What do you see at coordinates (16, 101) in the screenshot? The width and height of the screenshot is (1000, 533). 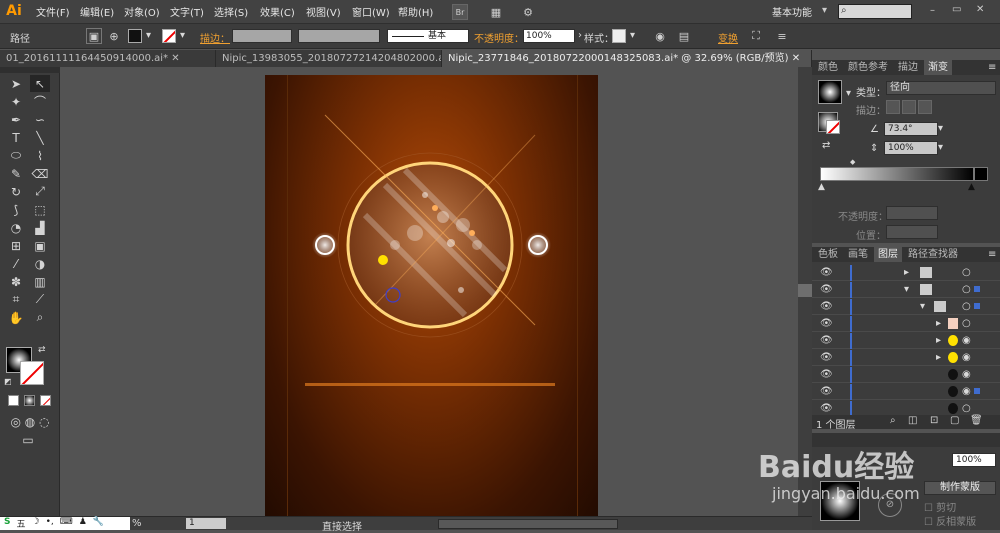 I see `magic-wand-icon: ✦` at bounding box center [16, 101].